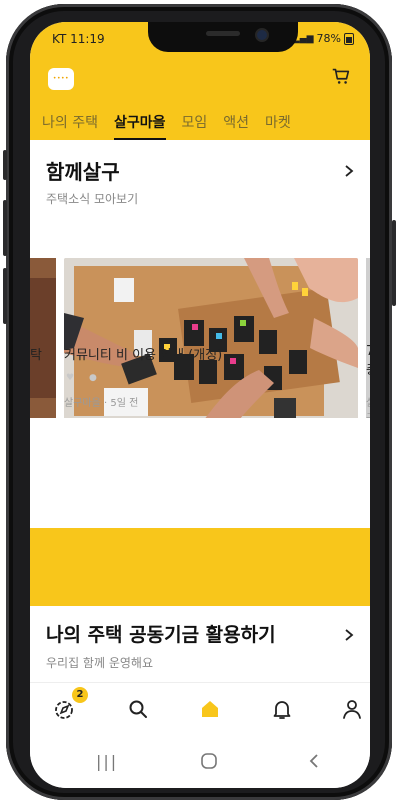 The width and height of the screenshot is (400, 804). Describe the element at coordinates (78, 39) in the screenshot. I see `status-time: KT 11:19` at that location.